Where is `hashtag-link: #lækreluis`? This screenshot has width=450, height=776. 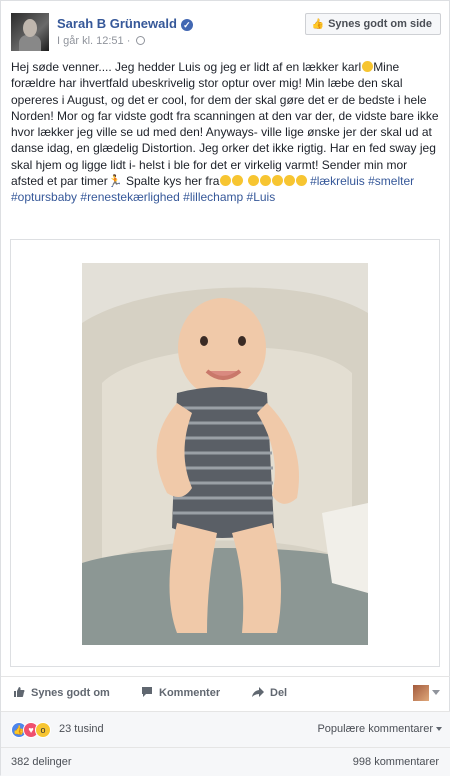
hashtag-link: #lækreluis is located at coordinates (337, 181).